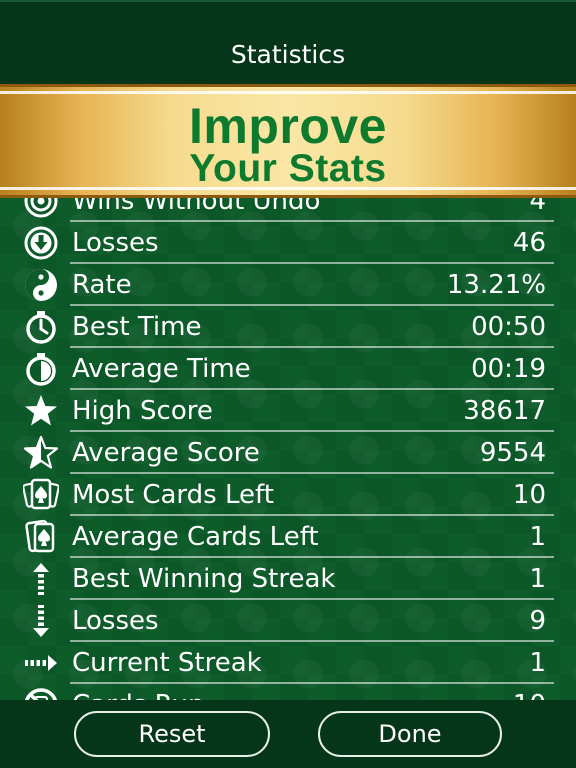 This screenshot has width=576, height=768. What do you see at coordinates (508, 369) in the screenshot?
I see `stat-value: 00:19` at bounding box center [508, 369].